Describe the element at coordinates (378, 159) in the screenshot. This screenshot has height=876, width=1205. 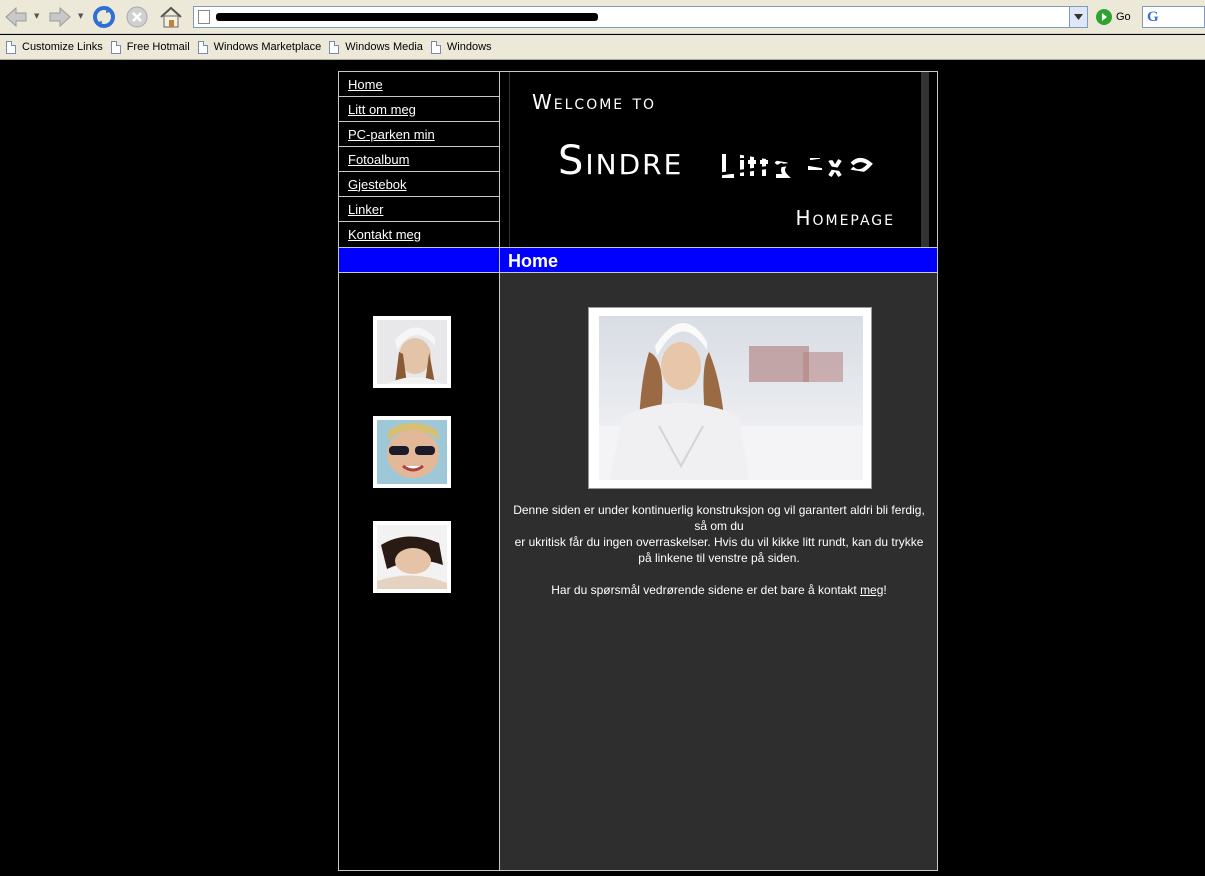
I see `menu-link-fotoalbum: Fotoalbum` at that location.